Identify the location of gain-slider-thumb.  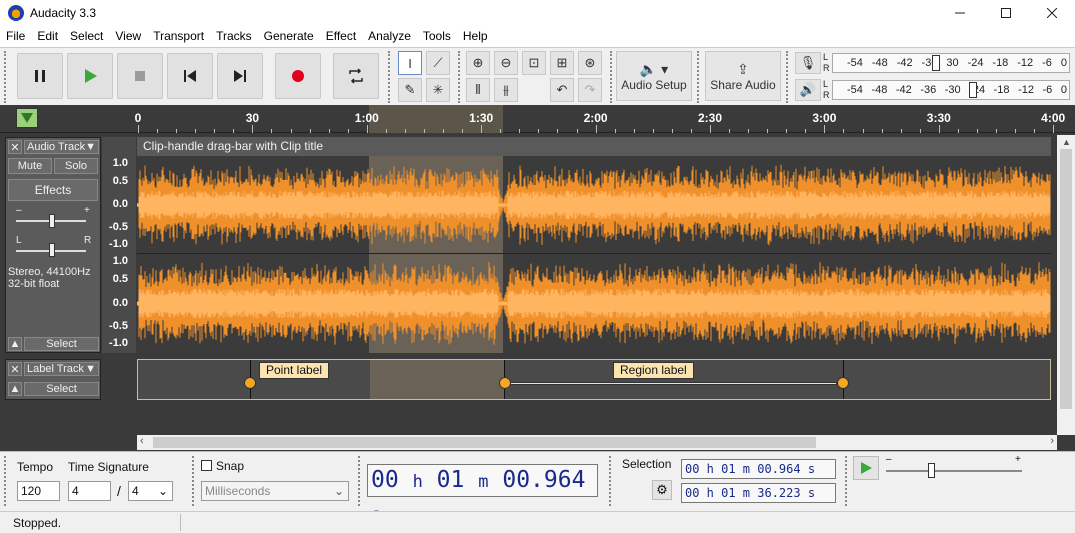
(52, 221).